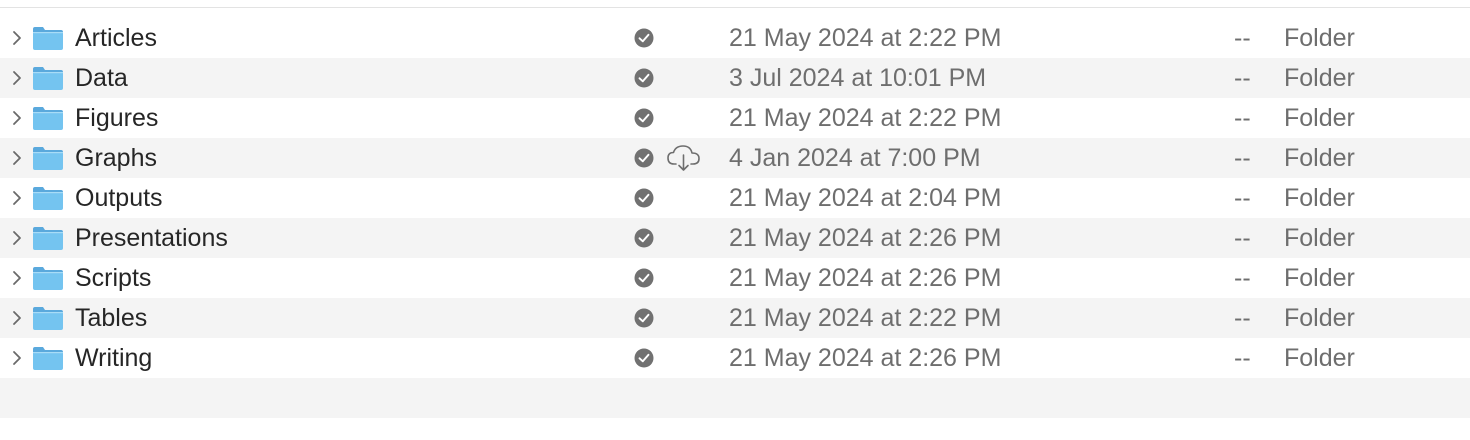 This screenshot has height=440, width=1470. What do you see at coordinates (684, 158) in the screenshot?
I see `cloud-download-icon` at bounding box center [684, 158].